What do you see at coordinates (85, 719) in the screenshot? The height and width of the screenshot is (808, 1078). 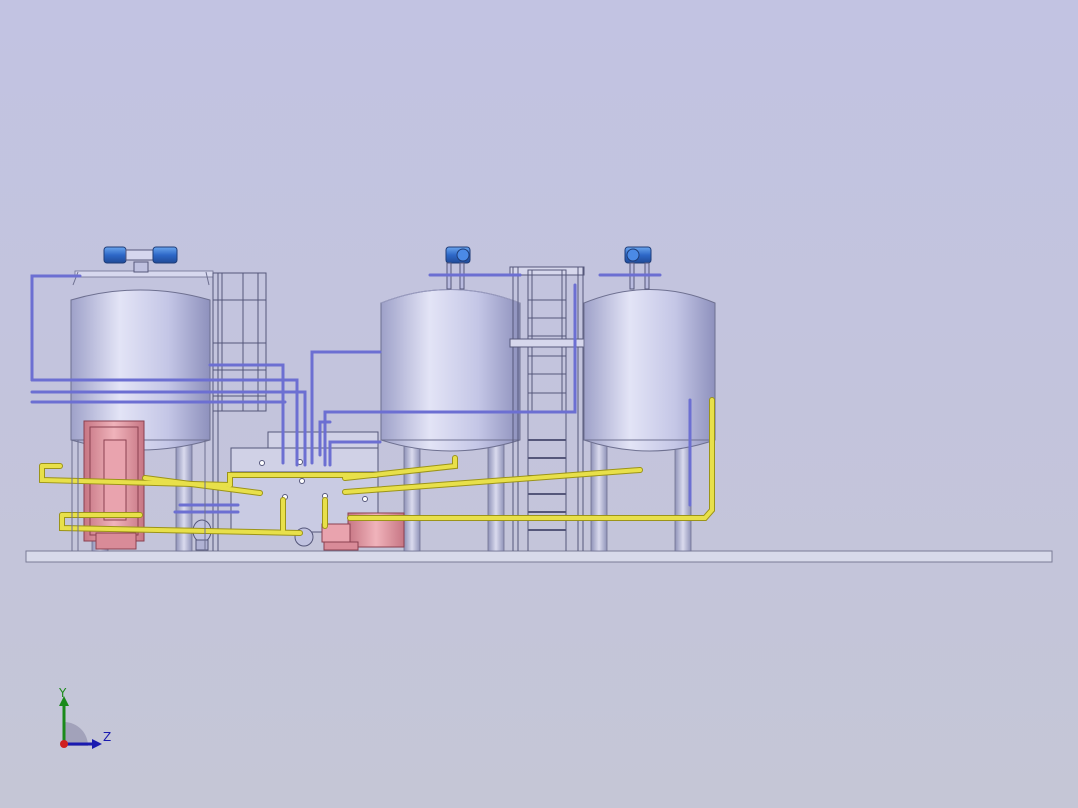 I see `coordinate-triad: Y Z` at bounding box center [85, 719].